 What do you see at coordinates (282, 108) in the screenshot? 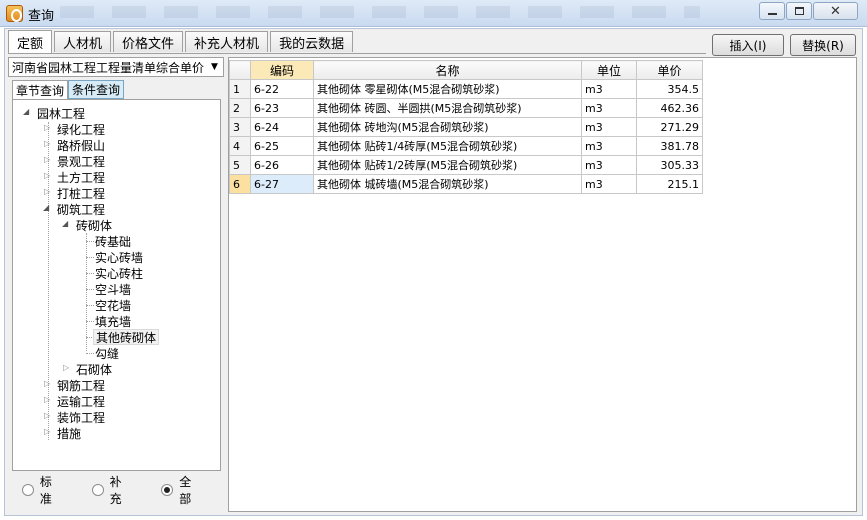
I see `cell-code: 6-23` at bounding box center [282, 108].